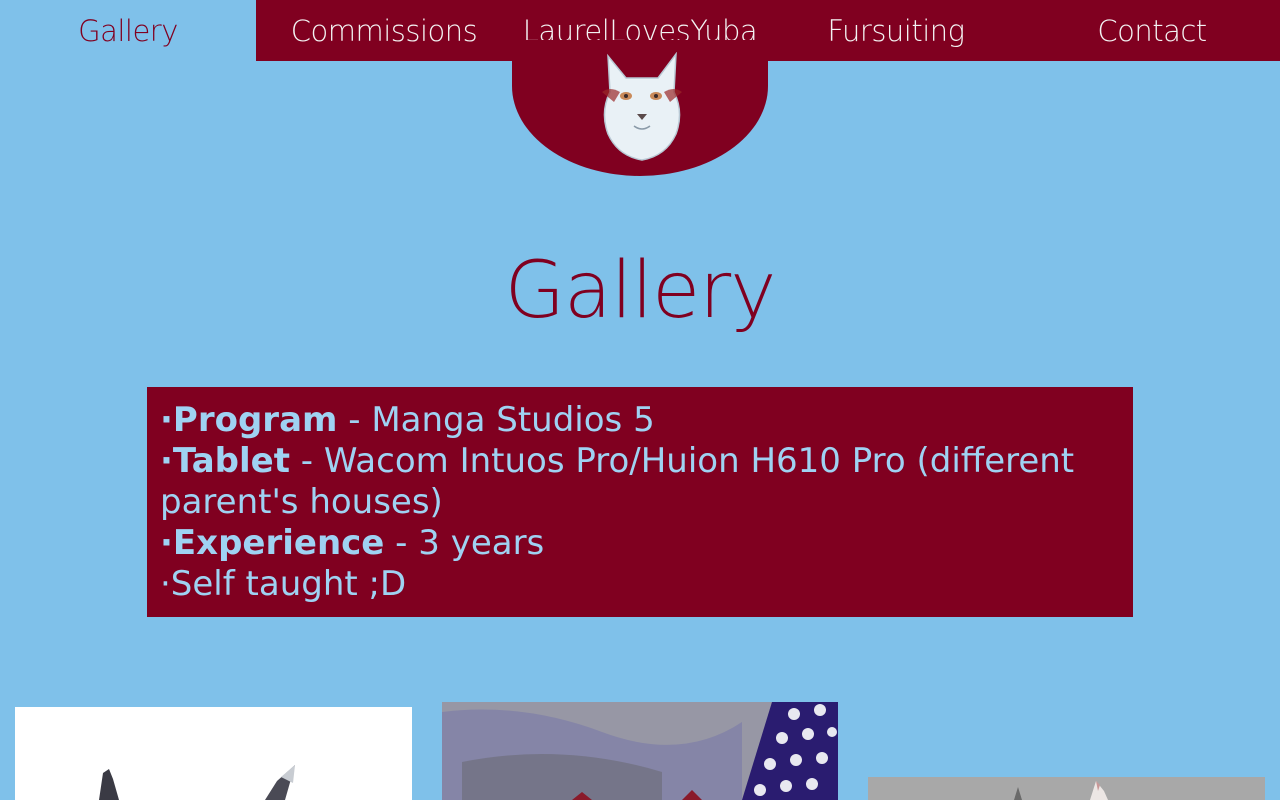 This screenshot has height=800, width=1280. Describe the element at coordinates (642, 106) in the screenshot. I see `white-cat-head-icon` at that location.